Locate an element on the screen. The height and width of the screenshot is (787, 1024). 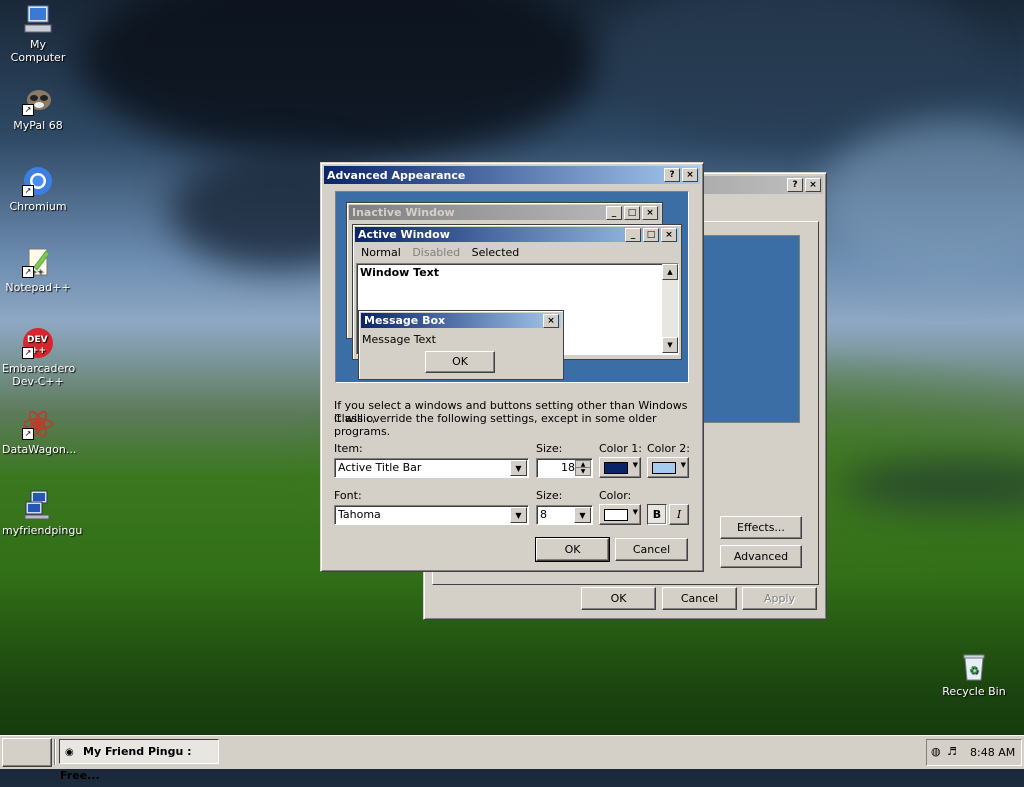
desktop-icon-recycle-bin: ♻ Recycle Bin is located at coordinates (974, 674).